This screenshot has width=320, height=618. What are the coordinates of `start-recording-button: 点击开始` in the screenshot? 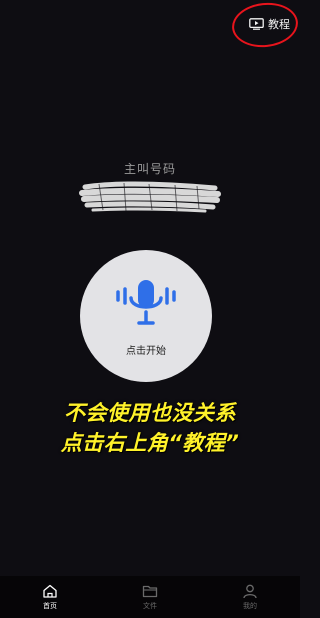 It's located at (146, 316).